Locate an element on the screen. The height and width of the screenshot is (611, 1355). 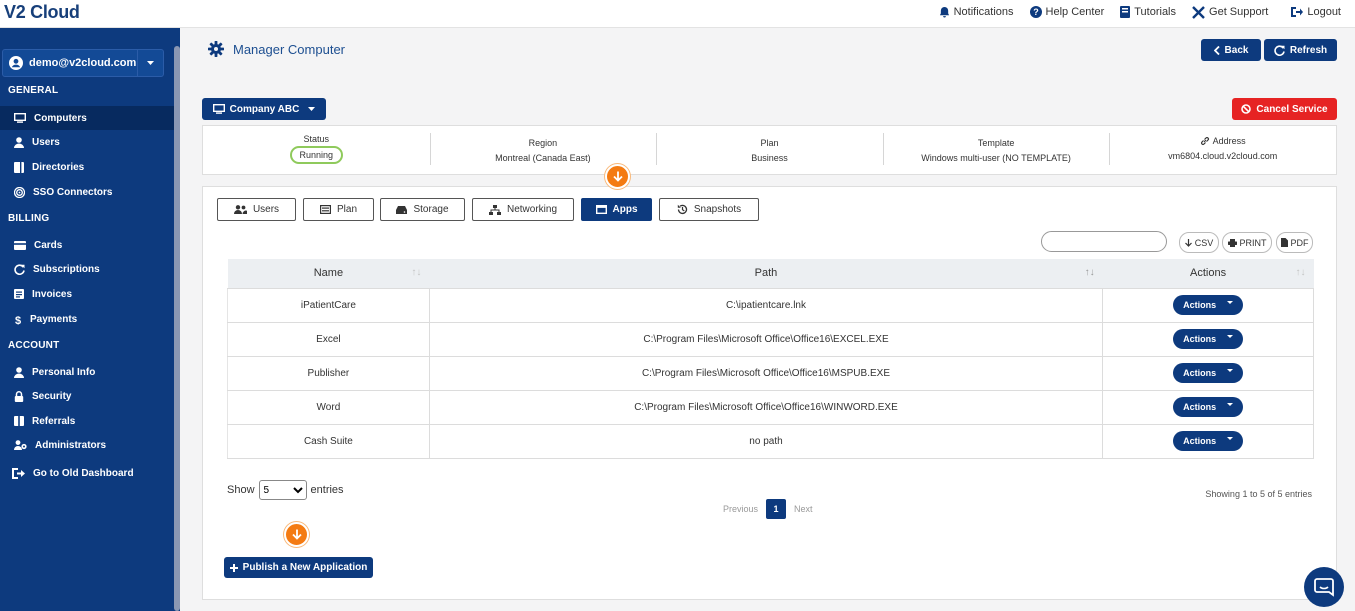
sidebar-item-label: Cards is located at coordinates (48, 245).